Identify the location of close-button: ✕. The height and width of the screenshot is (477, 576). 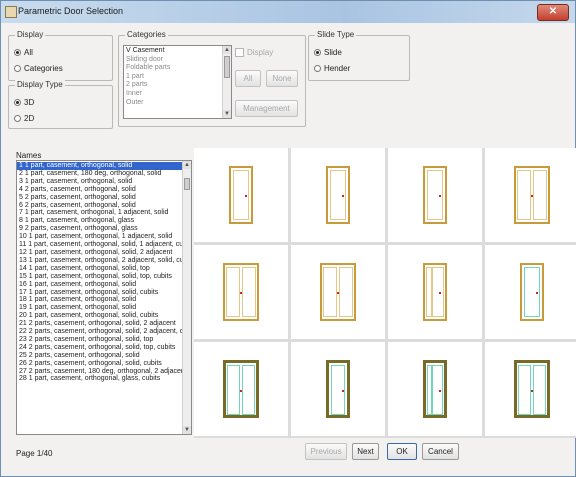
(553, 12).